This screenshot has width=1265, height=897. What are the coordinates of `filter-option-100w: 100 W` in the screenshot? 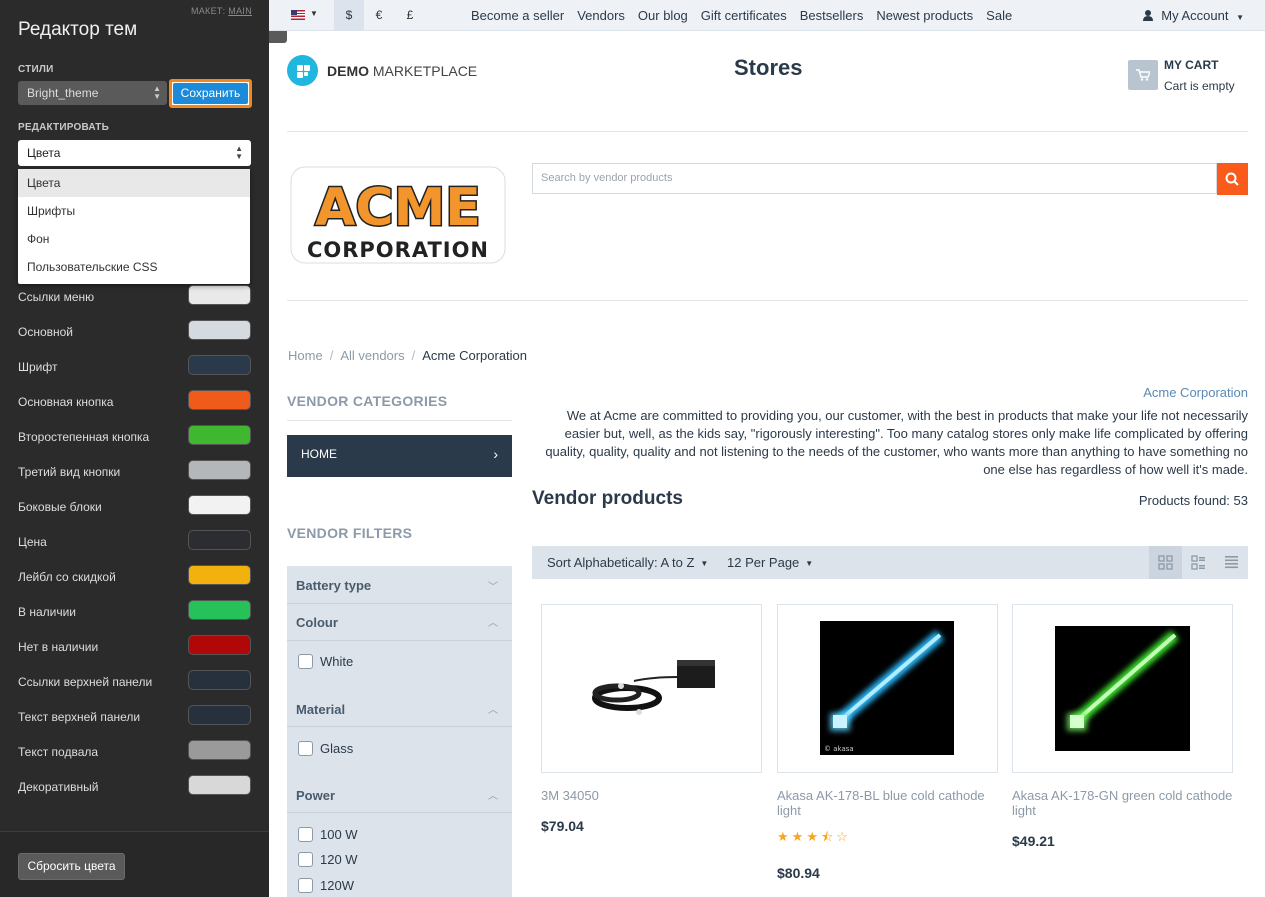 It's located at (328, 834).